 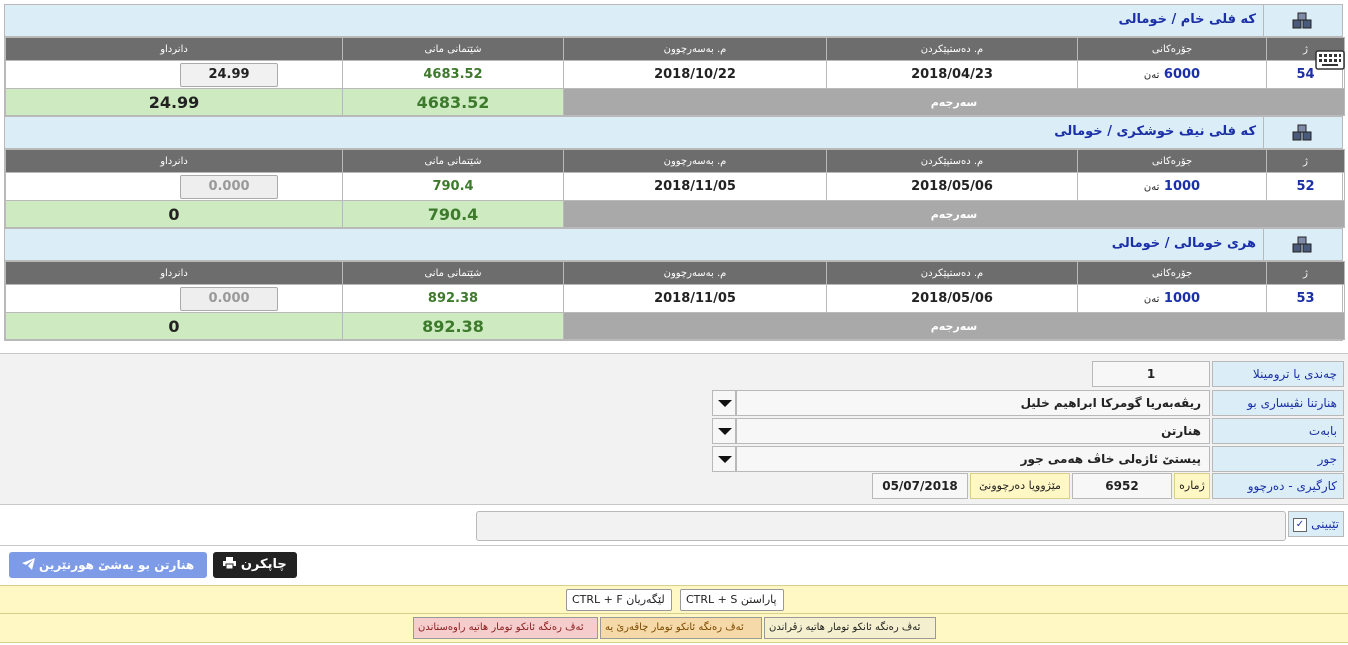 I want to click on section-title: كه فلی خام / خومالی, so click(x=1187, y=19).